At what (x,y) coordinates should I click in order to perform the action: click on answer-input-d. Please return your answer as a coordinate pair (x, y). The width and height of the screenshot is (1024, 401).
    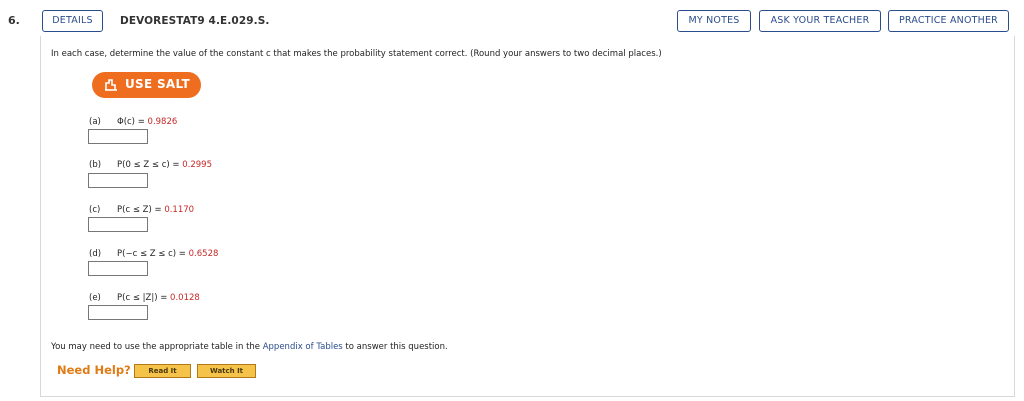
    Looking at the image, I should click on (118, 268).